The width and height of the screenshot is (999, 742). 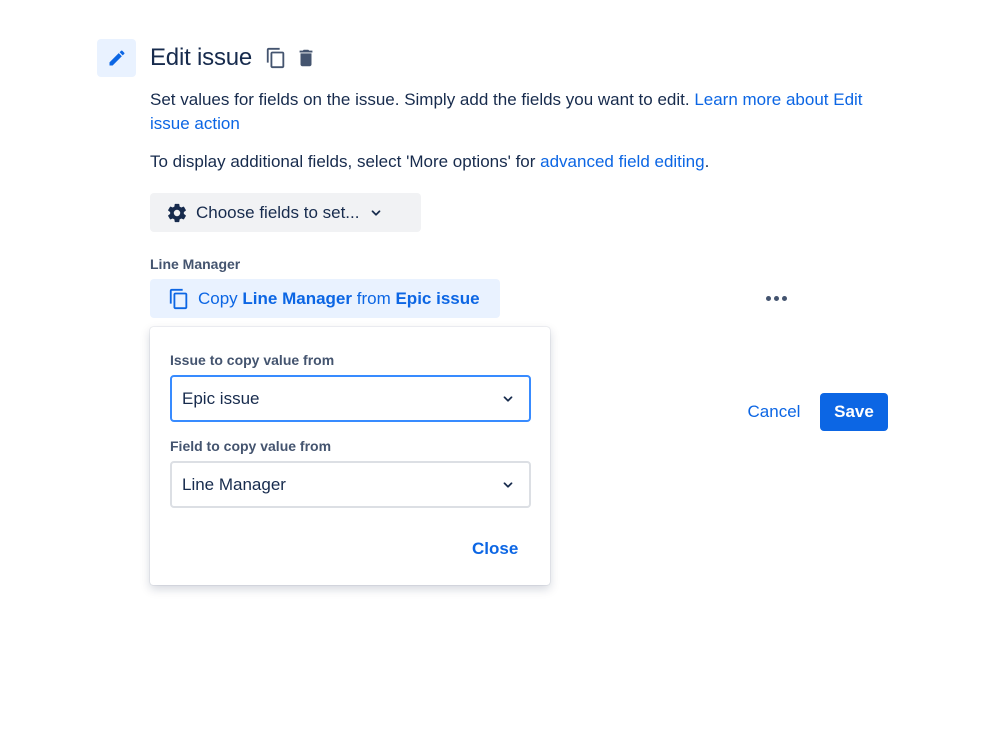 What do you see at coordinates (220, 298) in the screenshot?
I see `copy-prefix: Copy` at bounding box center [220, 298].